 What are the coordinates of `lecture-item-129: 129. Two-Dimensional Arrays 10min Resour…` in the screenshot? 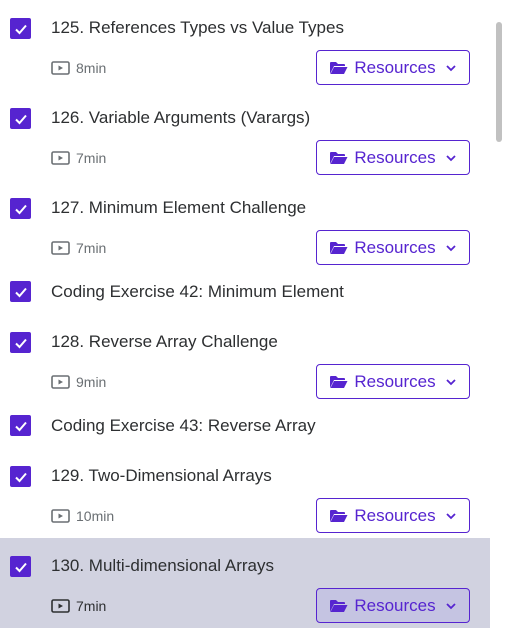 It's located at (245, 493).